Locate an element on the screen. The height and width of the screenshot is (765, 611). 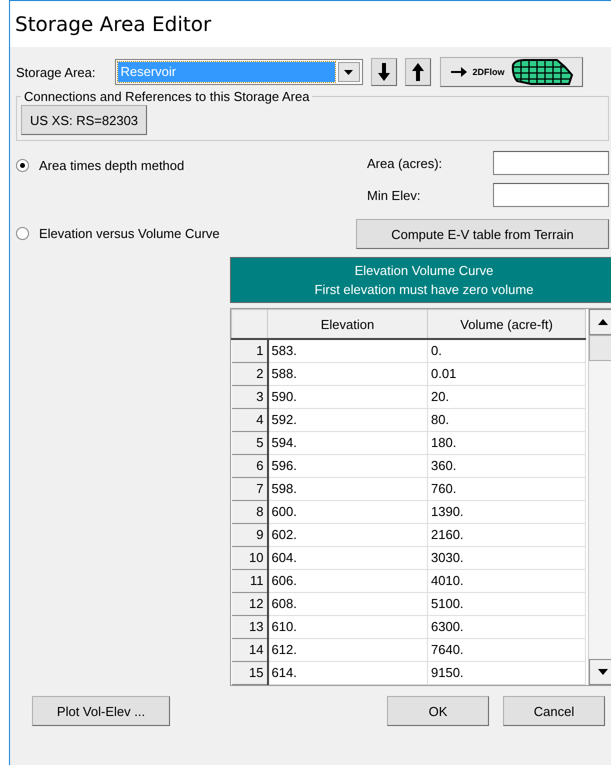
move-down-button is located at coordinates (383, 72).